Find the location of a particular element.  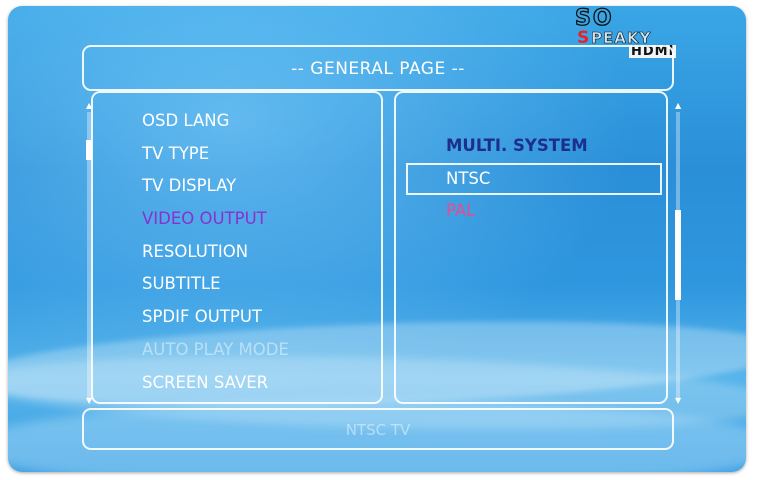

menu-item-video-output: VIDEO OUTPUT is located at coordinates (215, 219).